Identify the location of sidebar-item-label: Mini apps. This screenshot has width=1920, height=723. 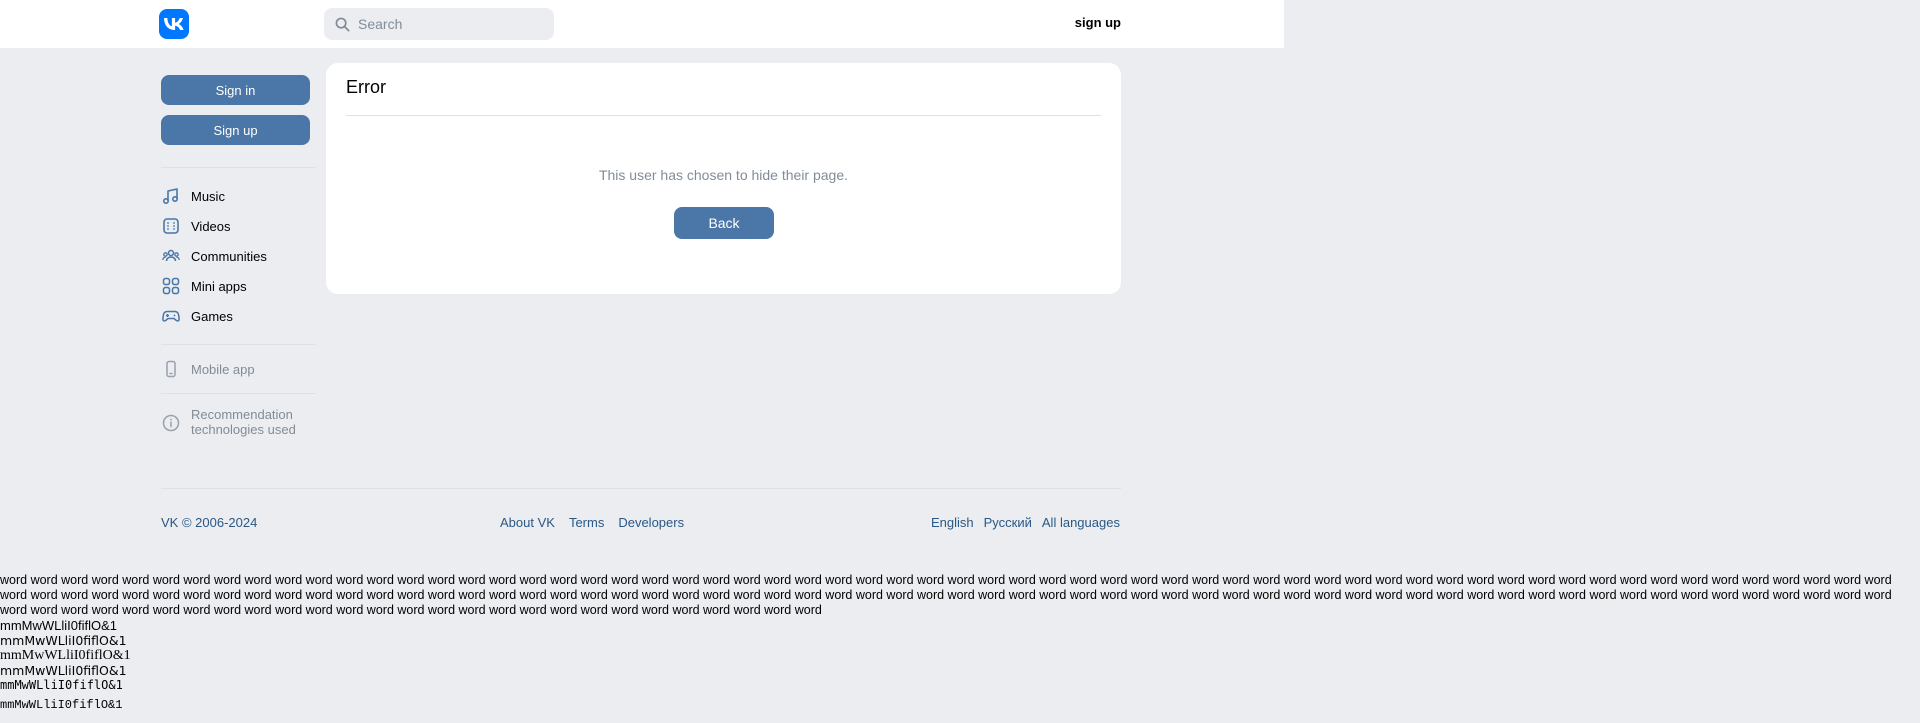
(219, 286).